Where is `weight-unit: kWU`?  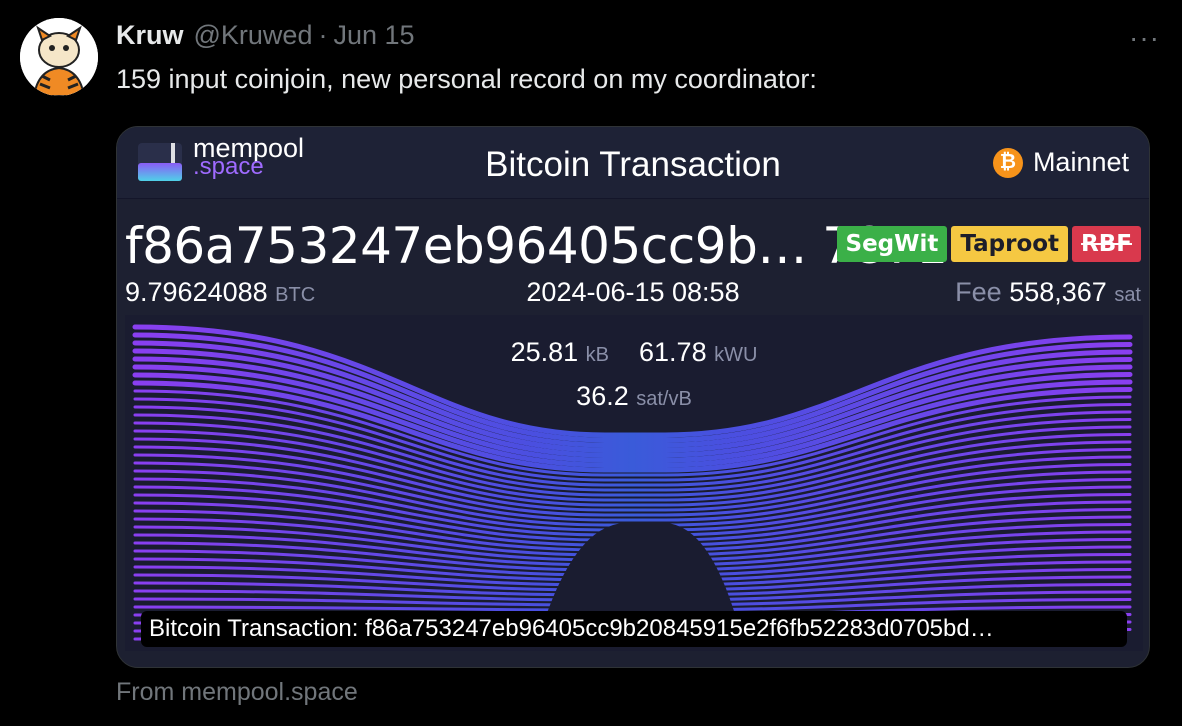 weight-unit: kWU is located at coordinates (736, 355).